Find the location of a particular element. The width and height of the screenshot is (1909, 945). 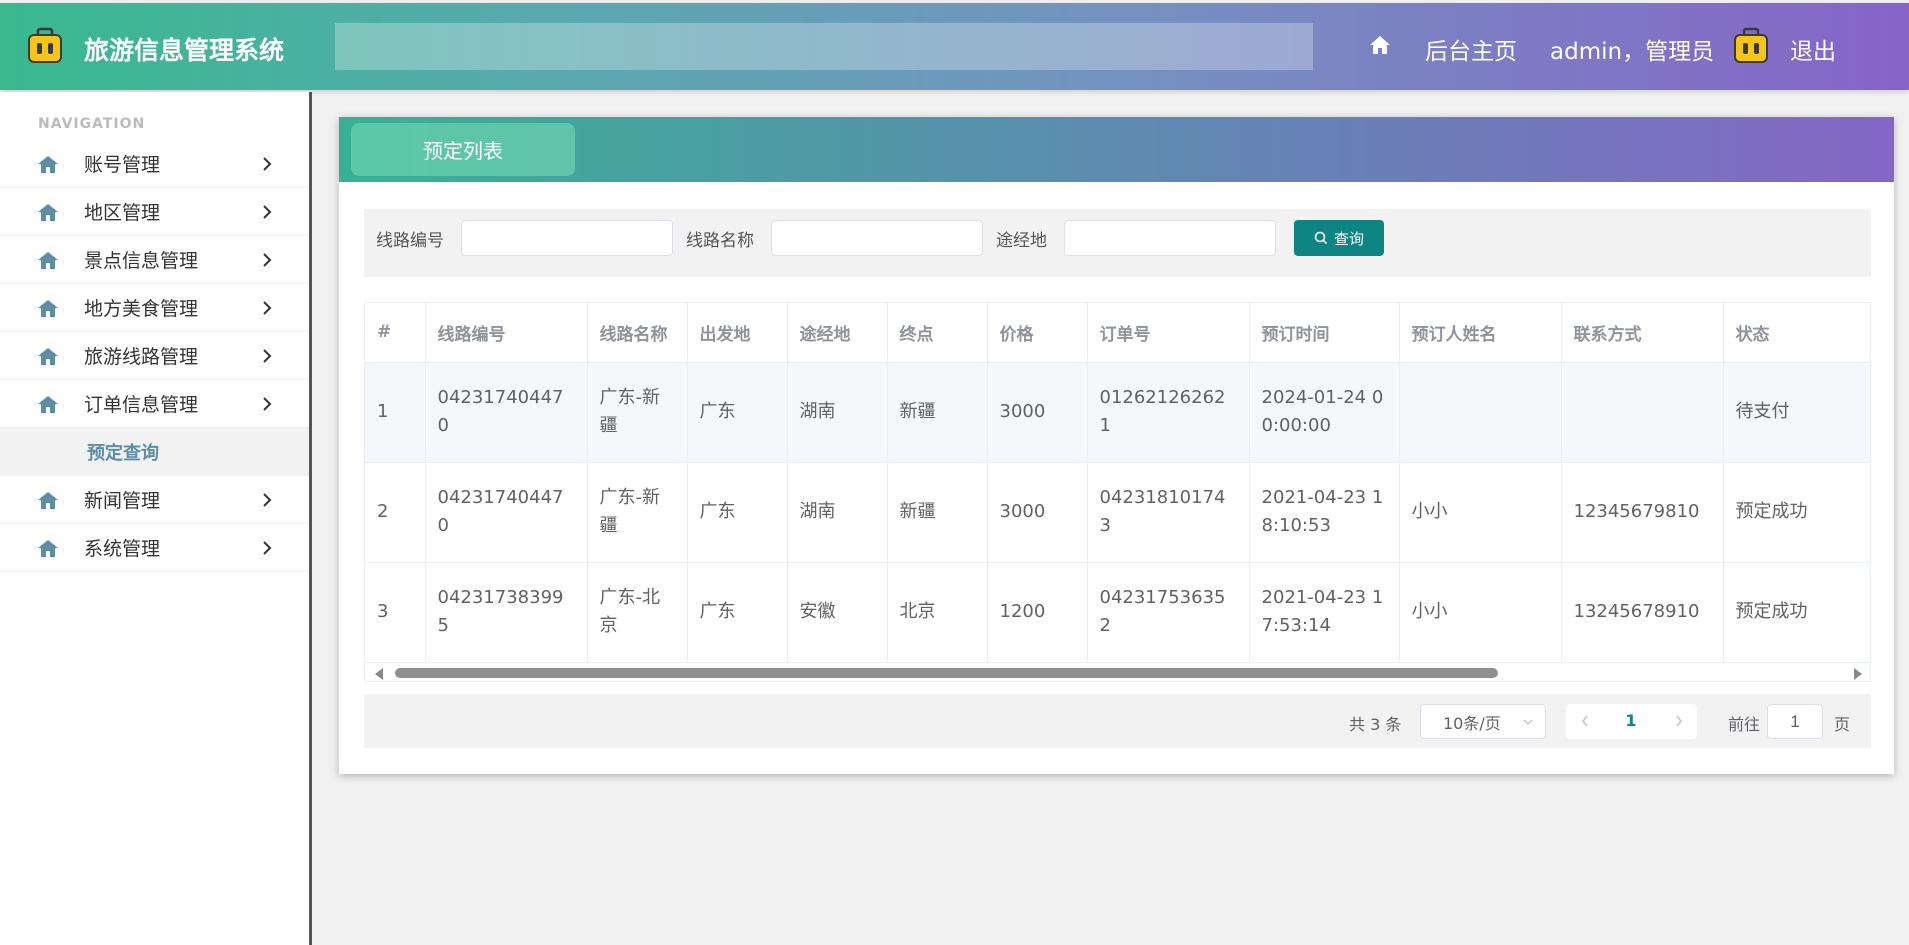

nav-home-link: 后台主页 is located at coordinates (1471, 49).